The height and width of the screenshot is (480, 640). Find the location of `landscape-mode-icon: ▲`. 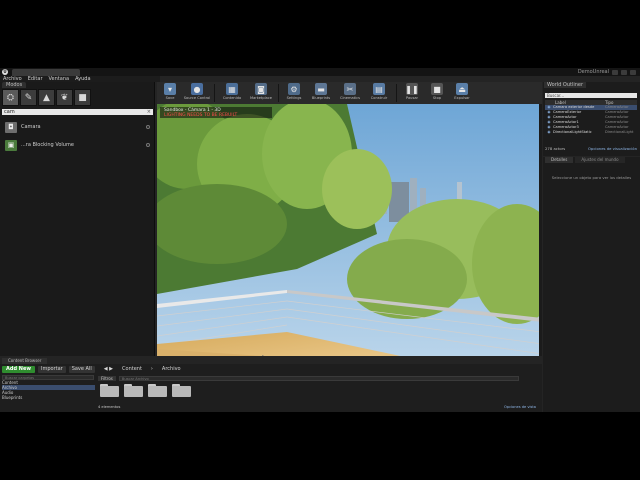

landscape-mode-icon: ▲ is located at coordinates (46, 97).